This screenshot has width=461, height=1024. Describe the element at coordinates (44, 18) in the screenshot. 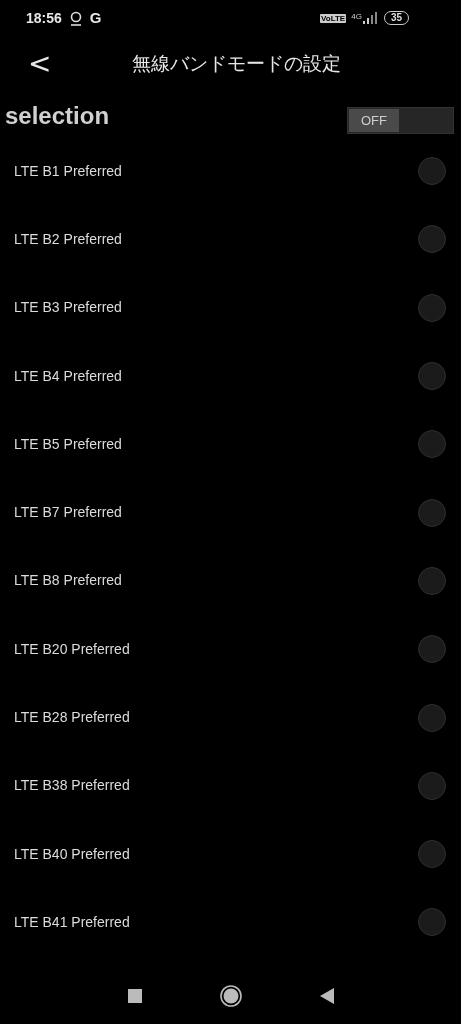

I see `status-time: 18:56` at that location.